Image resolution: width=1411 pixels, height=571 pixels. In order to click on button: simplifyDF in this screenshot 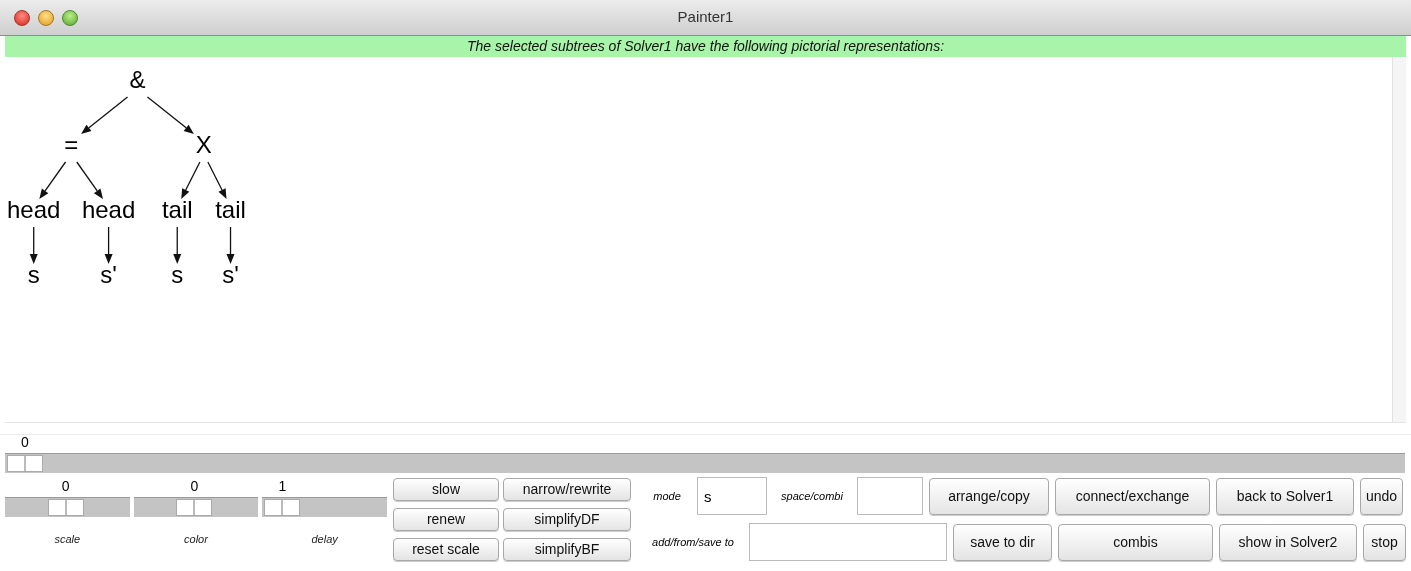, I will do `click(567, 519)`.